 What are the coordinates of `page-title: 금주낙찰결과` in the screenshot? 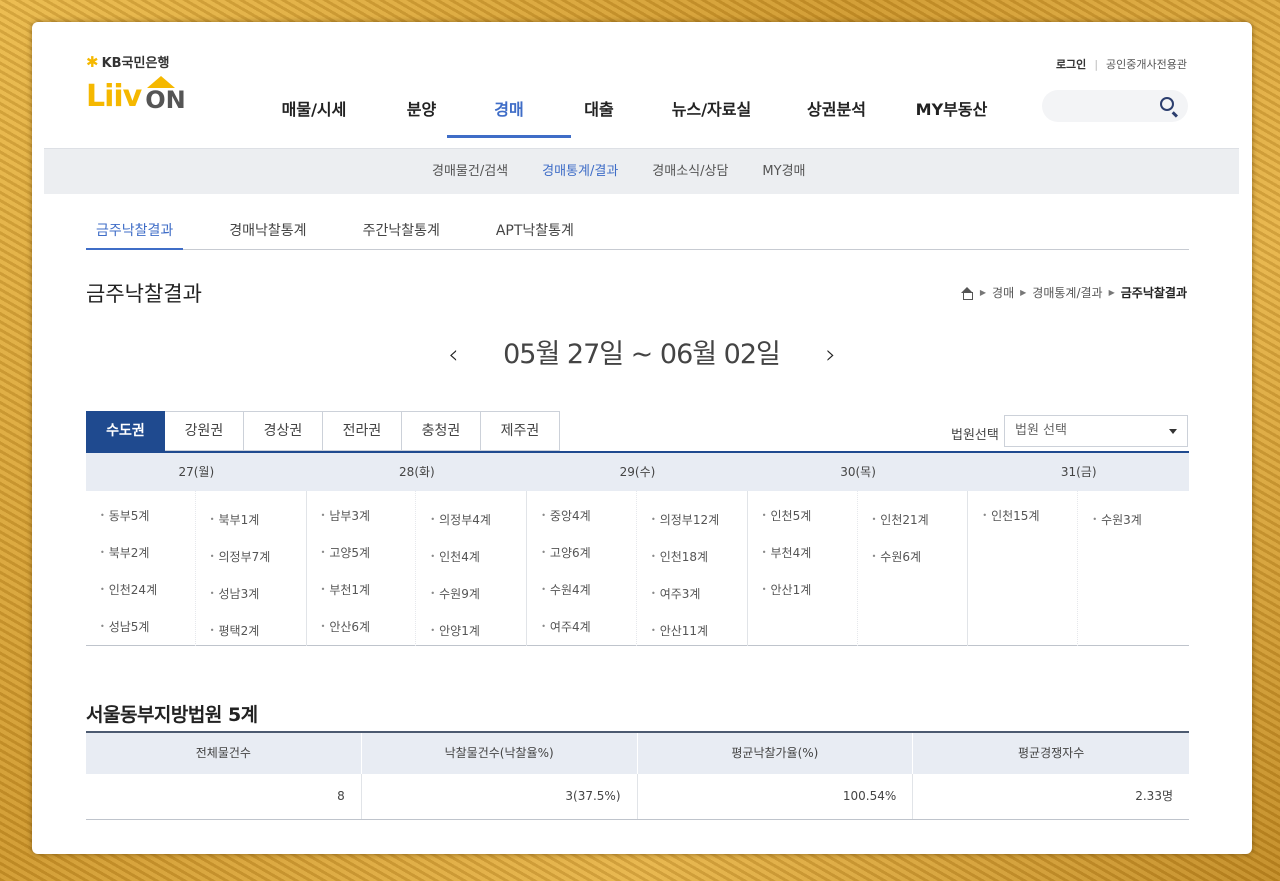 It's located at (144, 294).